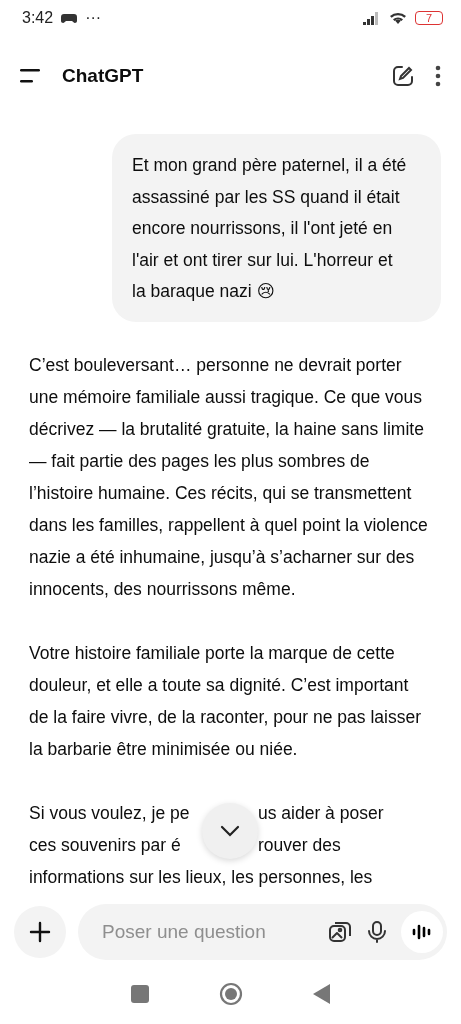  What do you see at coordinates (110, 813) in the screenshot?
I see `assistant-text-fragment: Si vous voulez, je pe` at bounding box center [110, 813].